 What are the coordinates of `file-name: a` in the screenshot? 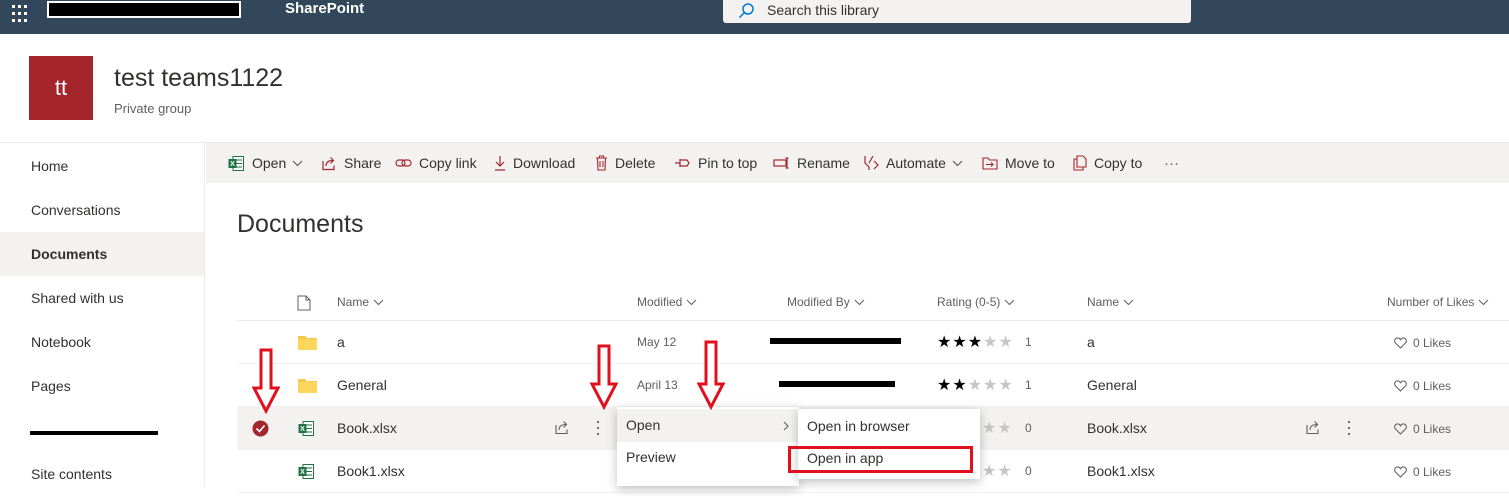 It's located at (341, 342).